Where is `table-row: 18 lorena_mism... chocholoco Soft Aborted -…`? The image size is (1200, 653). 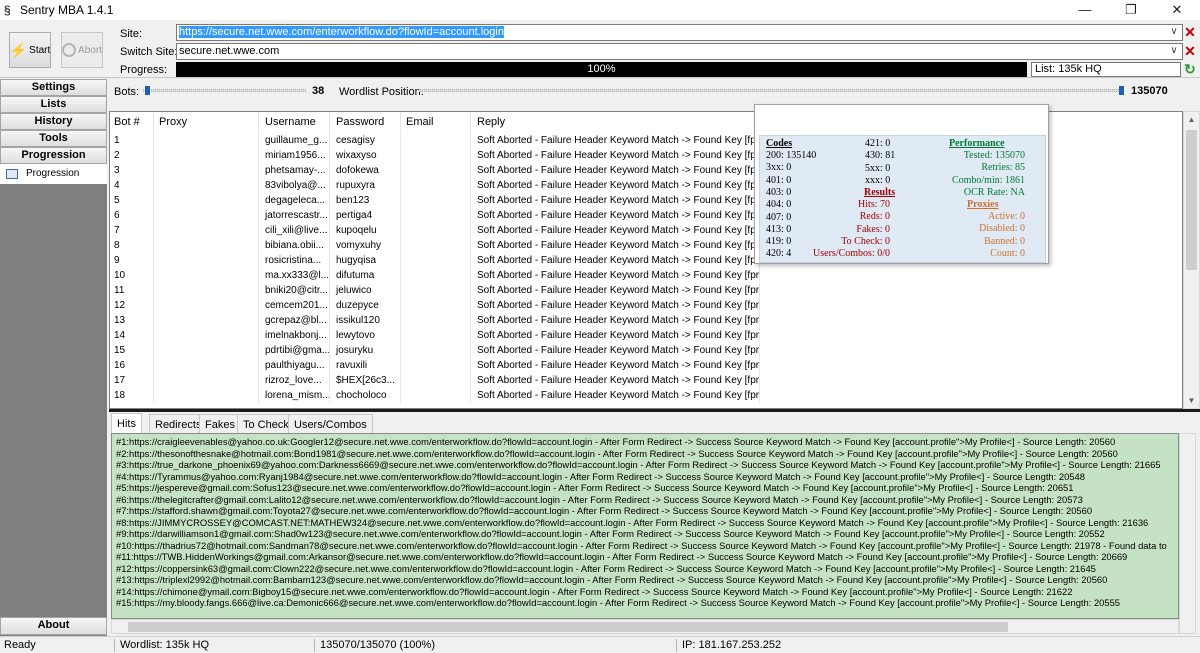
table-row: 18 lorena_mism... chocholoco Soft Aborted -… is located at coordinates (646, 395).